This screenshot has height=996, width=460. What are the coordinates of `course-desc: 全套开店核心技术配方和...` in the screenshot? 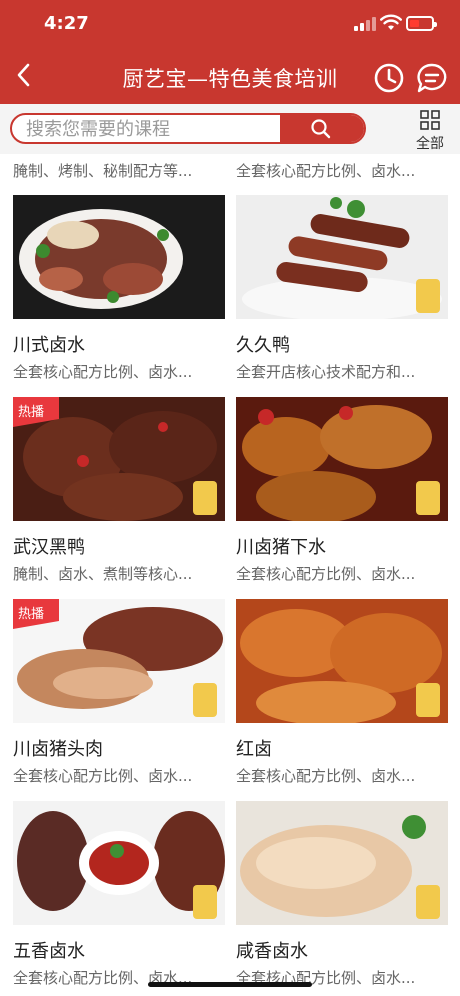 It's located at (326, 372).